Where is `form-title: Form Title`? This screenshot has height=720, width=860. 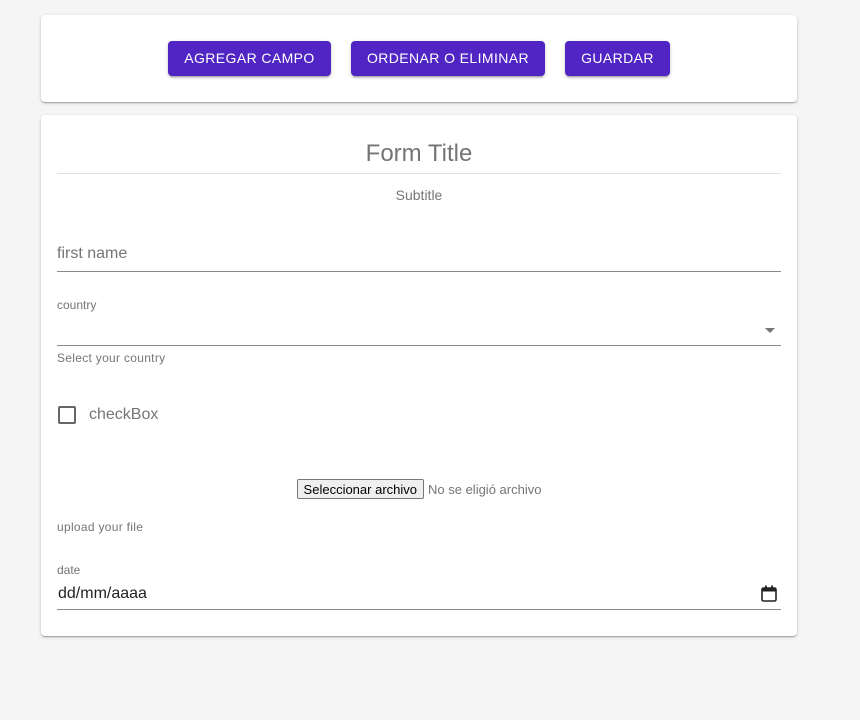 form-title: Form Title is located at coordinates (419, 156).